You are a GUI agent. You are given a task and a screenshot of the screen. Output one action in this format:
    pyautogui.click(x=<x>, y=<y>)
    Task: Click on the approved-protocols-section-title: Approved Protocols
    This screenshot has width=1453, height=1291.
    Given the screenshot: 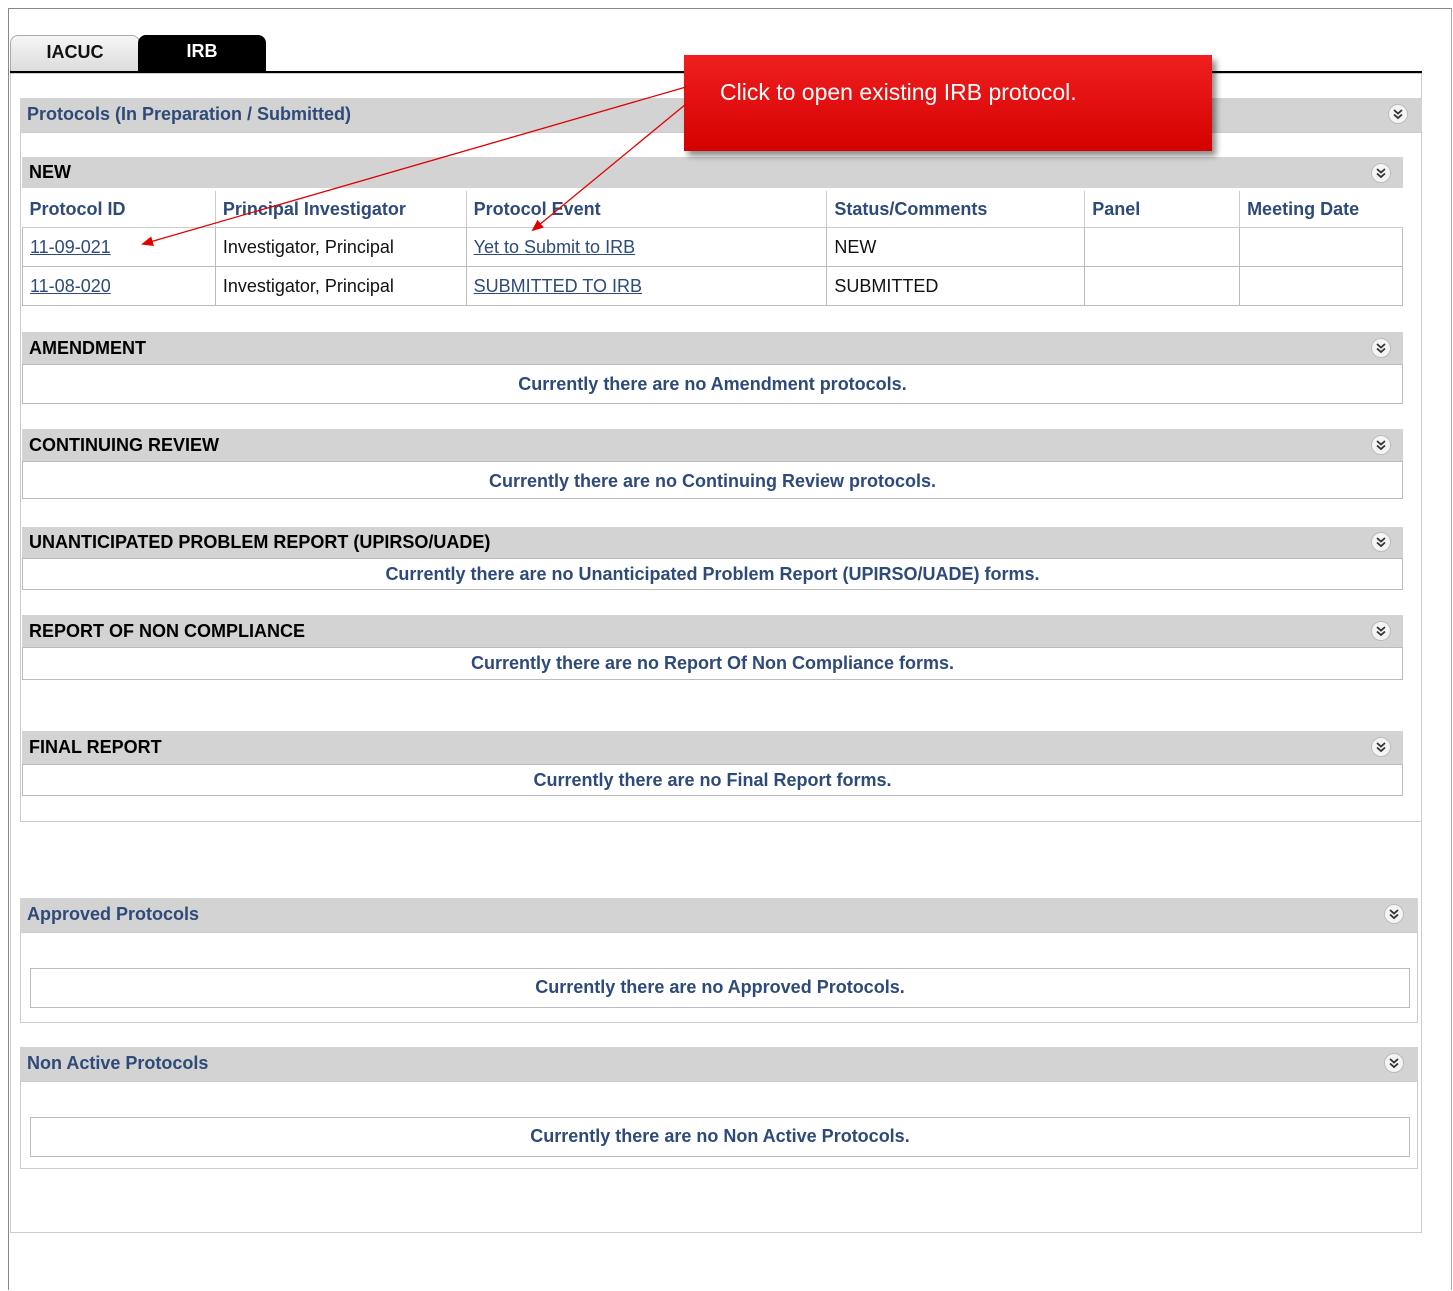 What is the action you would take?
    pyautogui.click(x=113, y=914)
    